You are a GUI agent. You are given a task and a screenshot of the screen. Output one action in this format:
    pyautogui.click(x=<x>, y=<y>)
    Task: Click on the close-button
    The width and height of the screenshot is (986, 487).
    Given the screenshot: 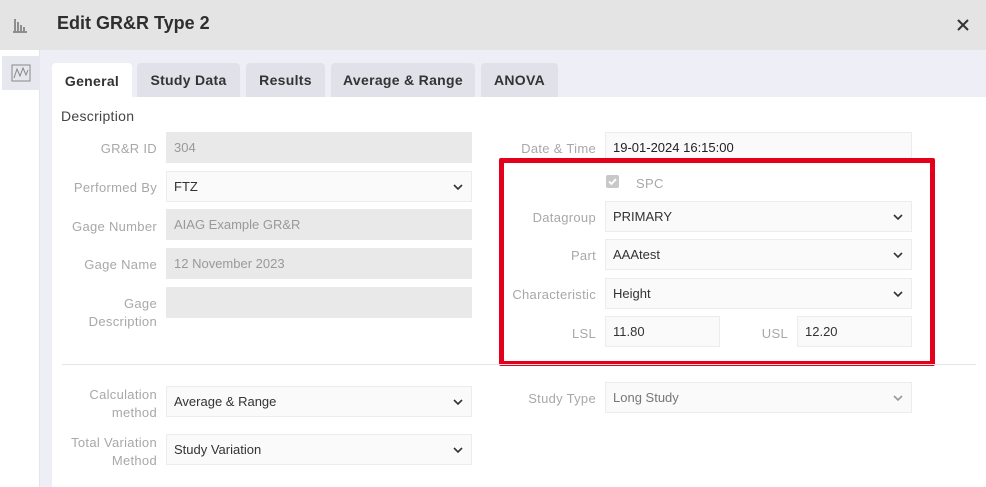 What is the action you would take?
    pyautogui.click(x=963, y=25)
    